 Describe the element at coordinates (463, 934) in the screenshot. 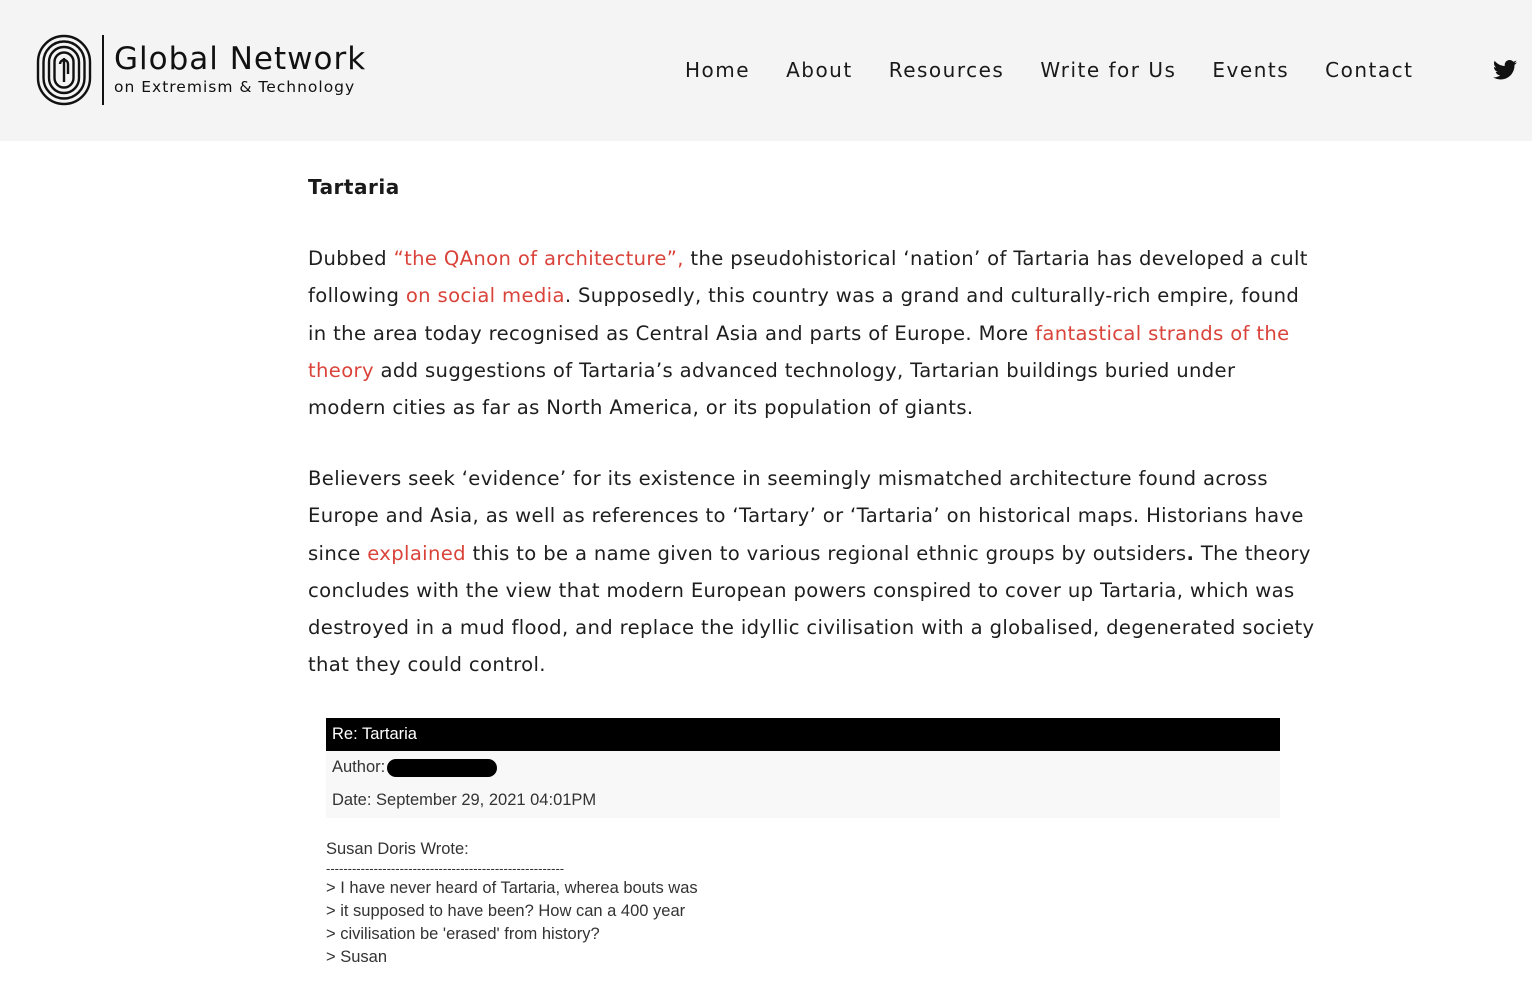

I see `quote-line: > civilisation be 'erased' from history?` at that location.